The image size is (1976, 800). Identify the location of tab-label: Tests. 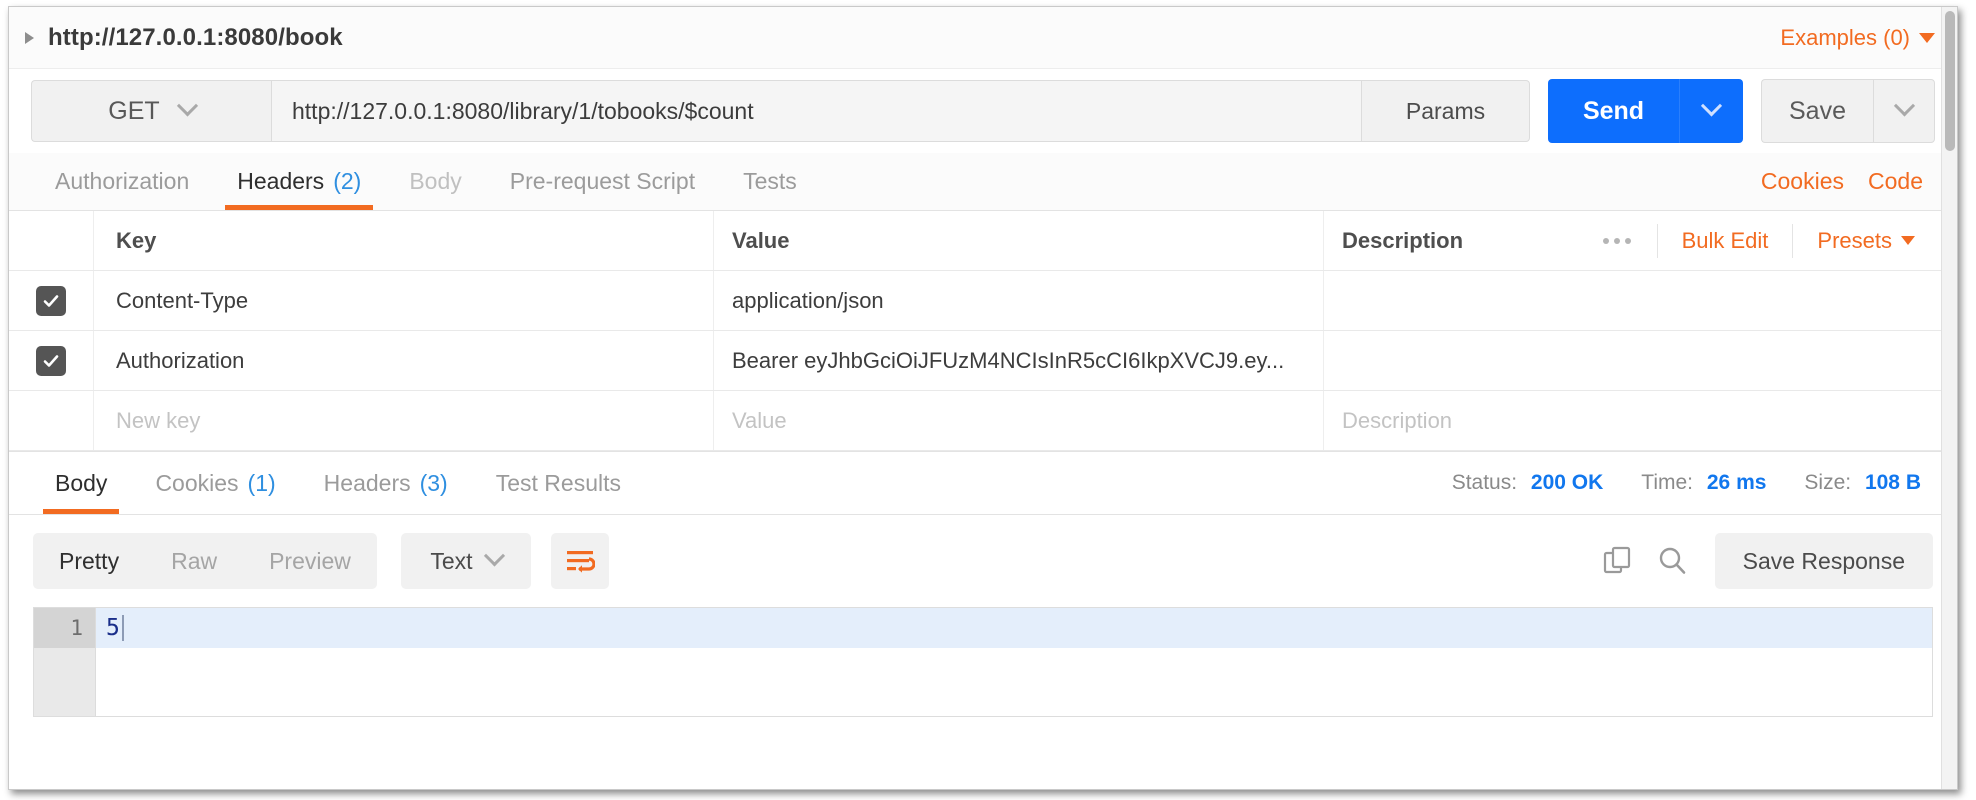
(770, 181).